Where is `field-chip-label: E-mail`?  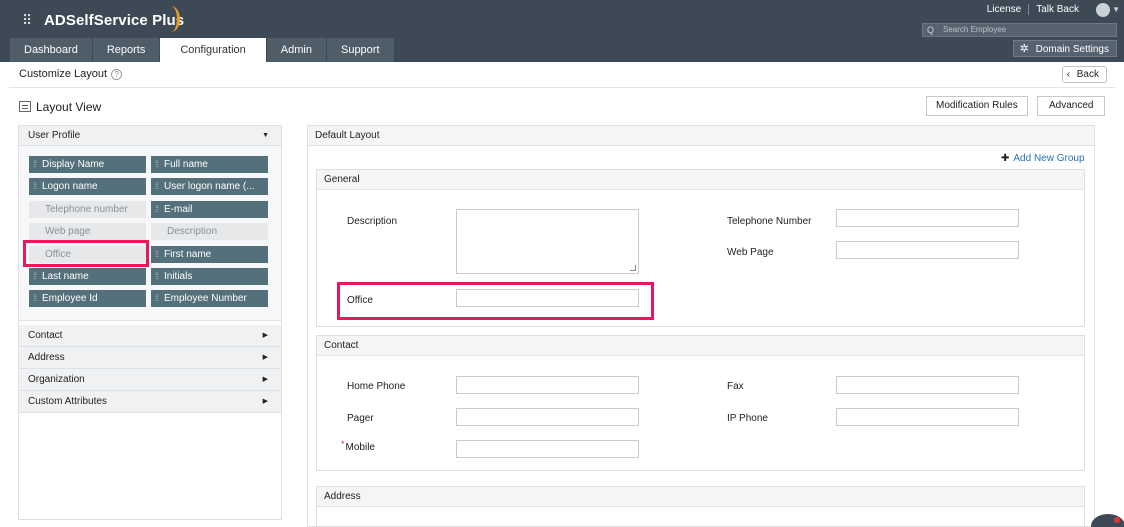
field-chip-label: E-mail is located at coordinates (178, 209).